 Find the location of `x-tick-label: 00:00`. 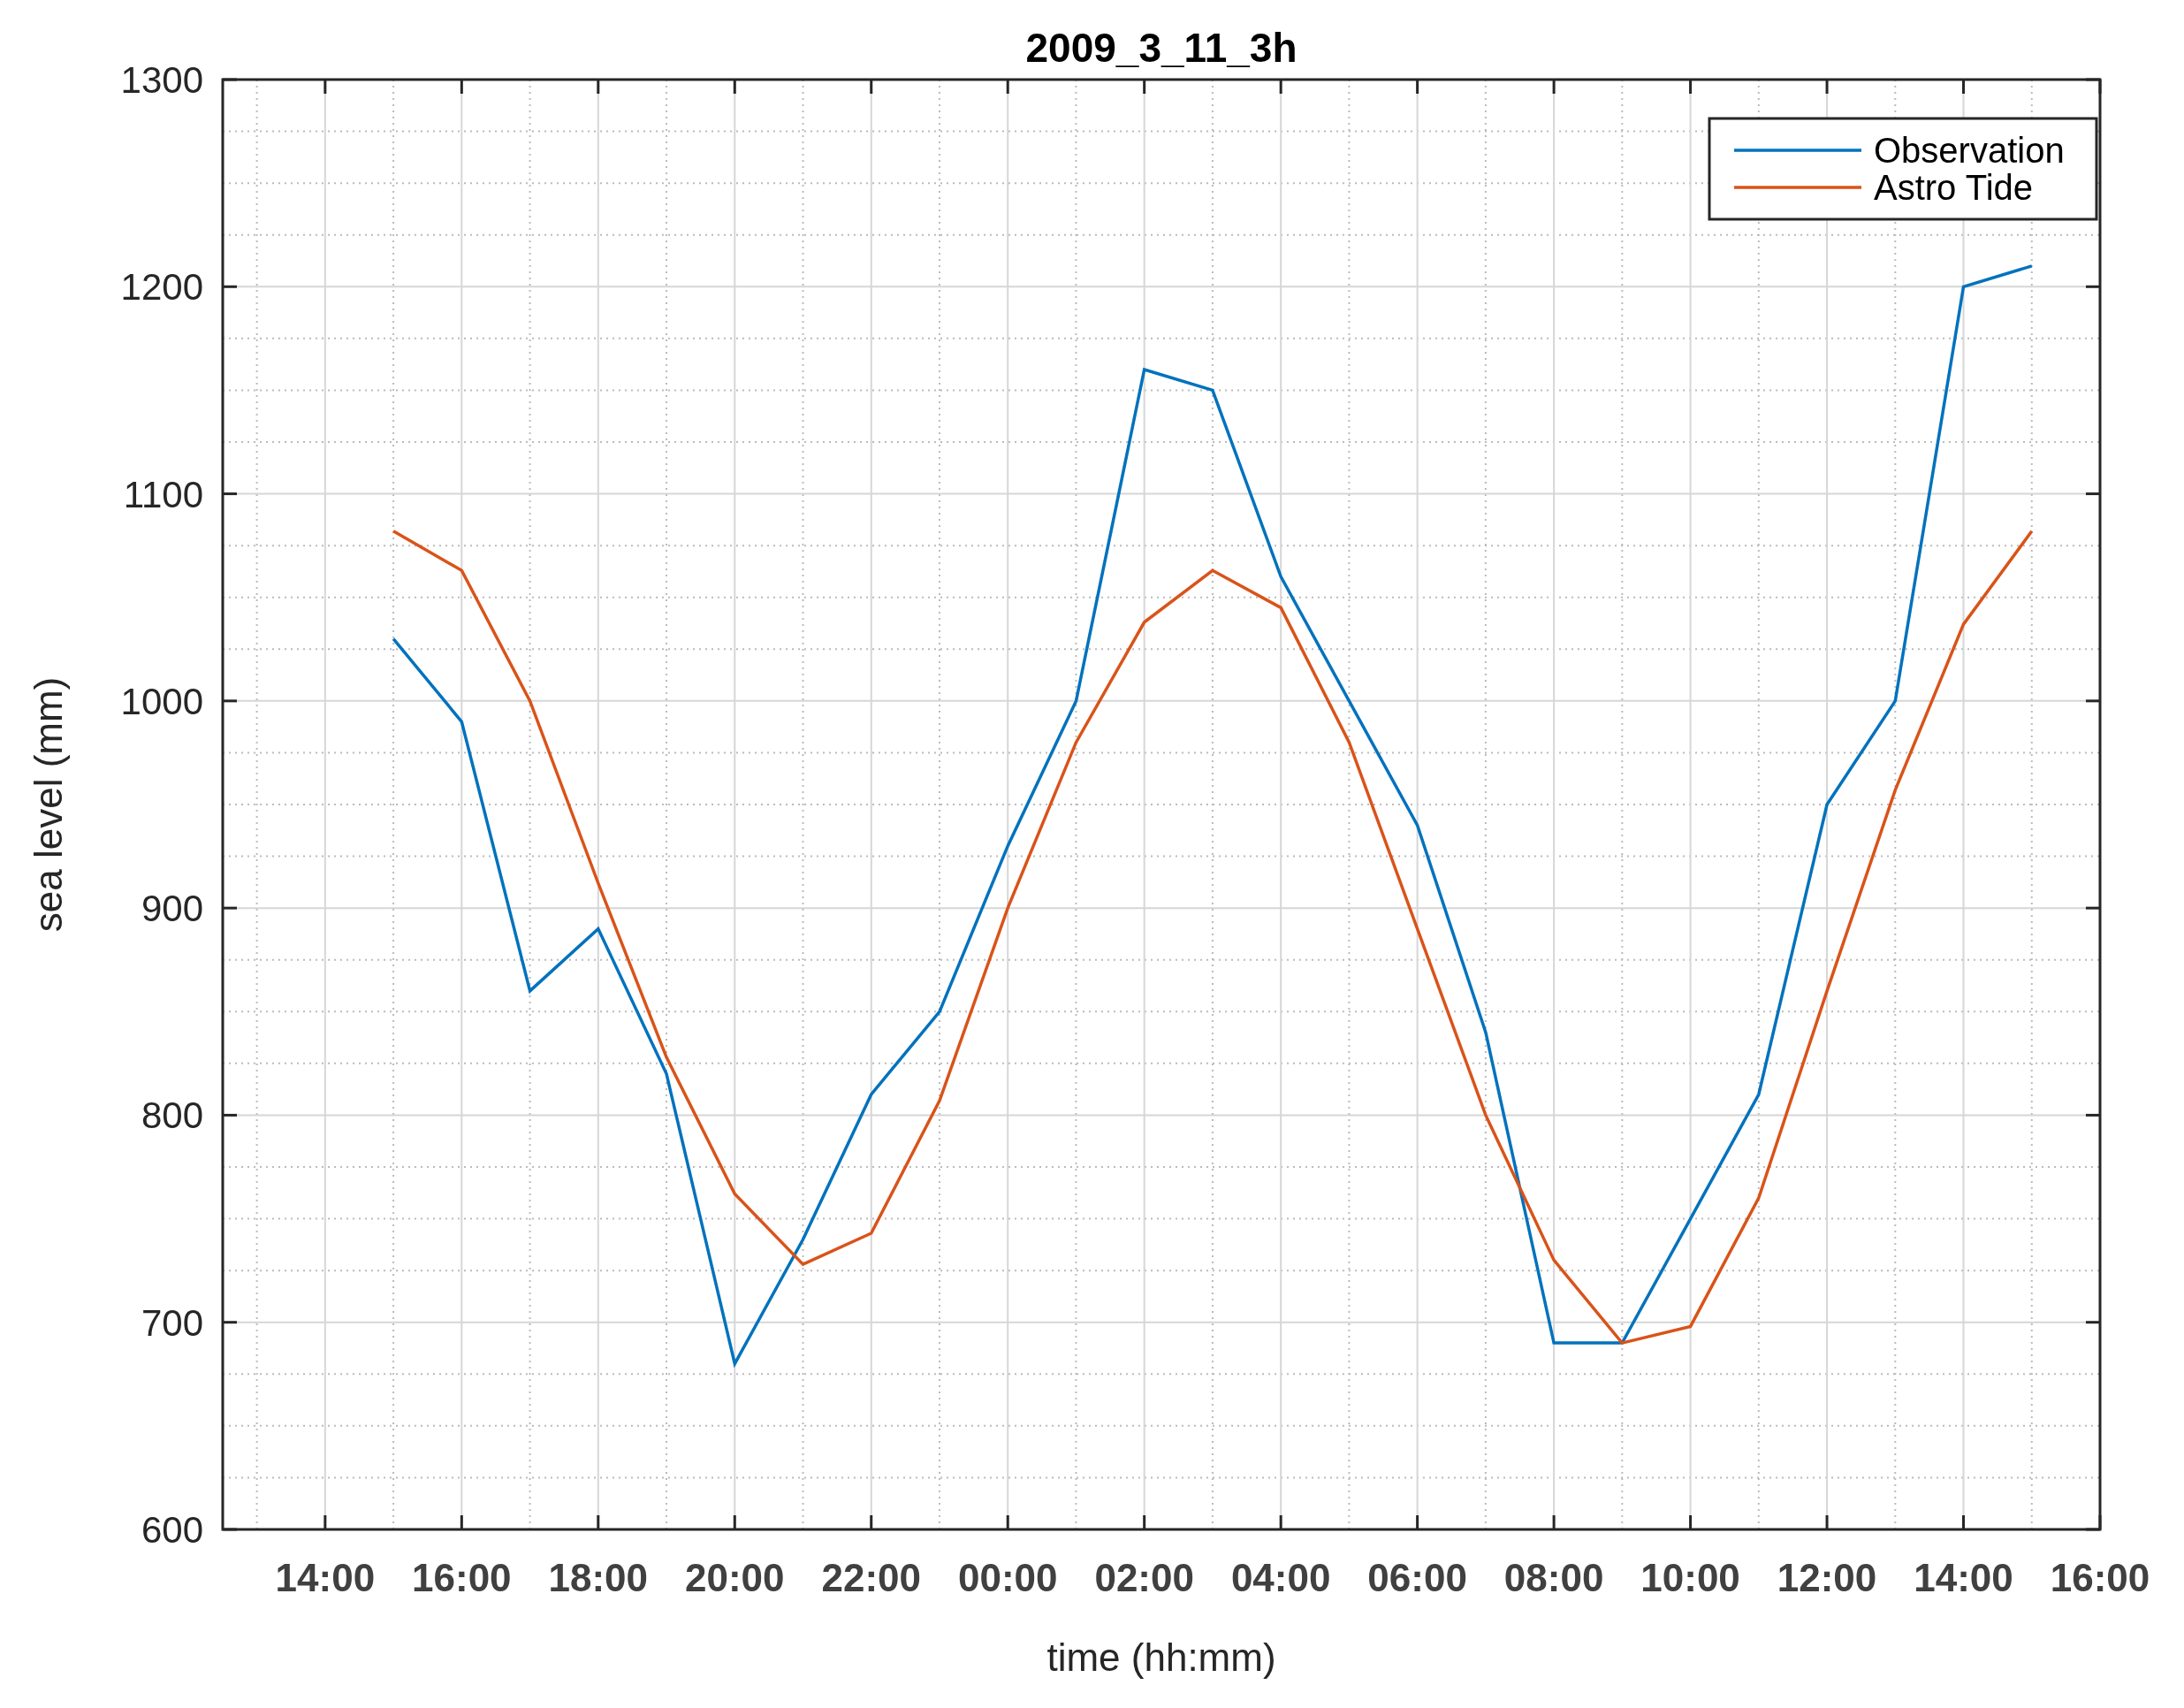

x-tick-label: 00:00 is located at coordinates (1007, 1577).